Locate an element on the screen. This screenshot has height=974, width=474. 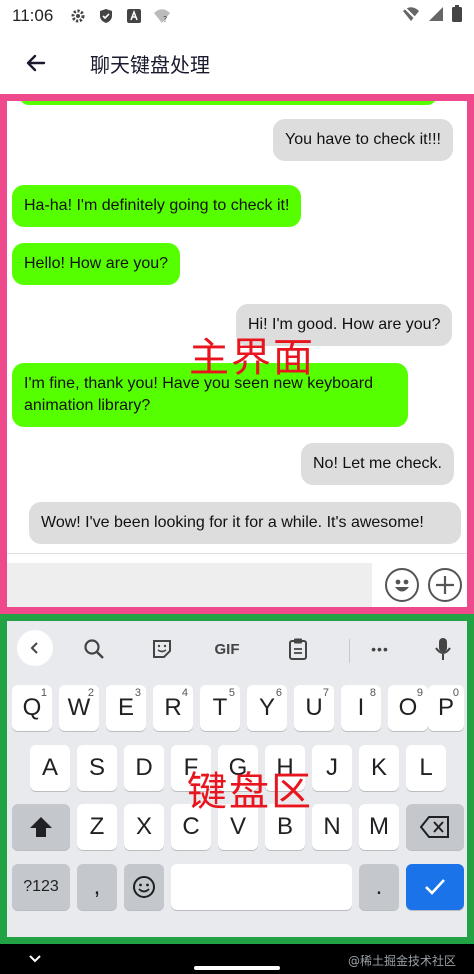
key-label: E is located at coordinates (125, 707).